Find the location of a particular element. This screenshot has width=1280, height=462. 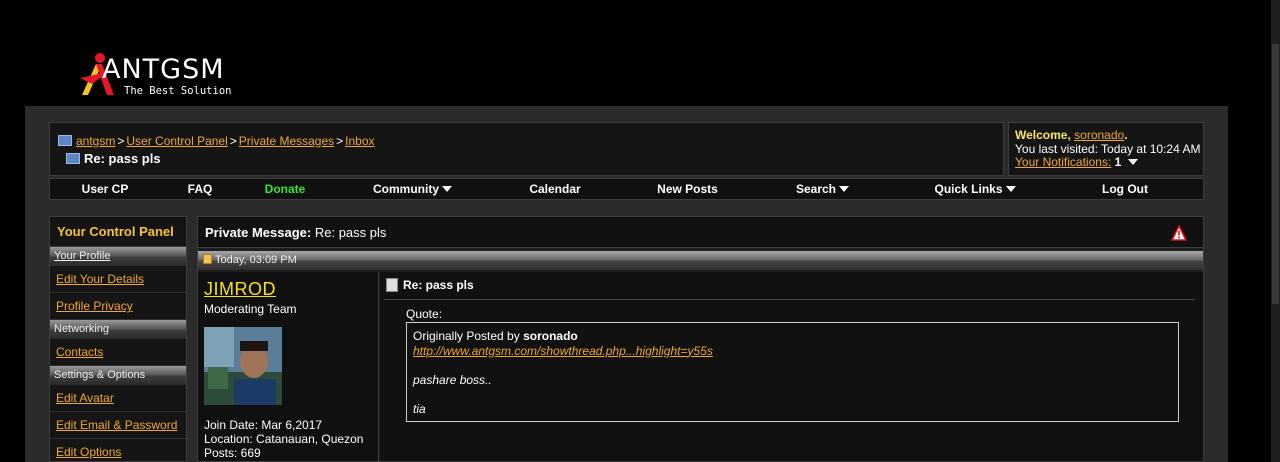

message-title: Re: pass pls is located at coordinates (430, 285).